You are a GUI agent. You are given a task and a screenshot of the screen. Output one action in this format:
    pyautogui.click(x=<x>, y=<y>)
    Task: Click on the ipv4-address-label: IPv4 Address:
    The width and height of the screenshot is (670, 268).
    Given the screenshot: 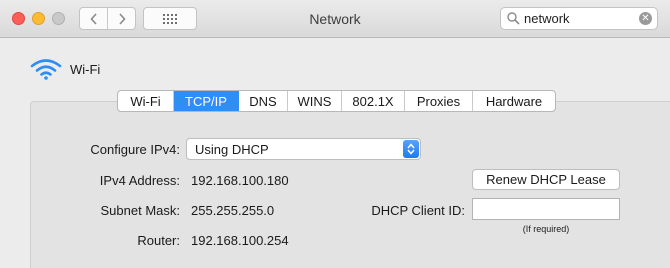 What is the action you would take?
    pyautogui.click(x=139, y=180)
    